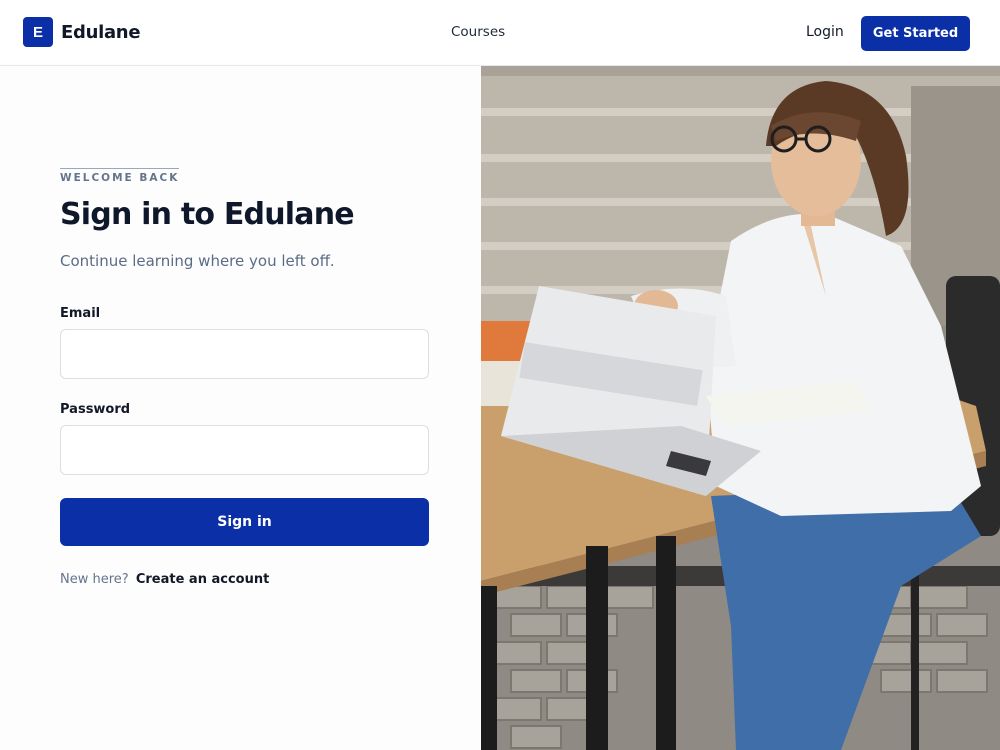 Image resolution: width=1000 pixels, height=750 pixels. I want to click on page-title: Sign in to Edulane, so click(207, 214).